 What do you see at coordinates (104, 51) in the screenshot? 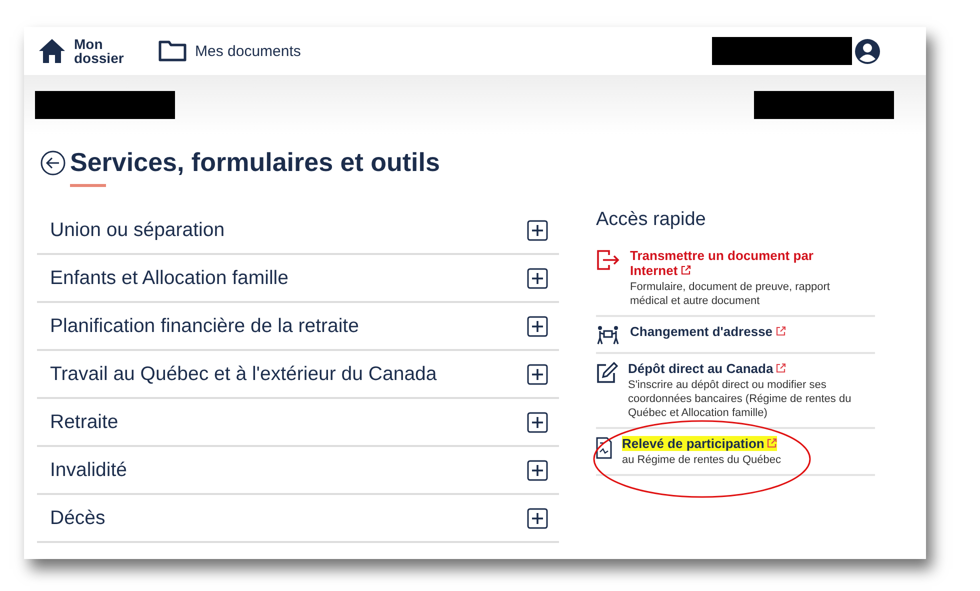
I see `home-link: Mon dossier` at bounding box center [104, 51].